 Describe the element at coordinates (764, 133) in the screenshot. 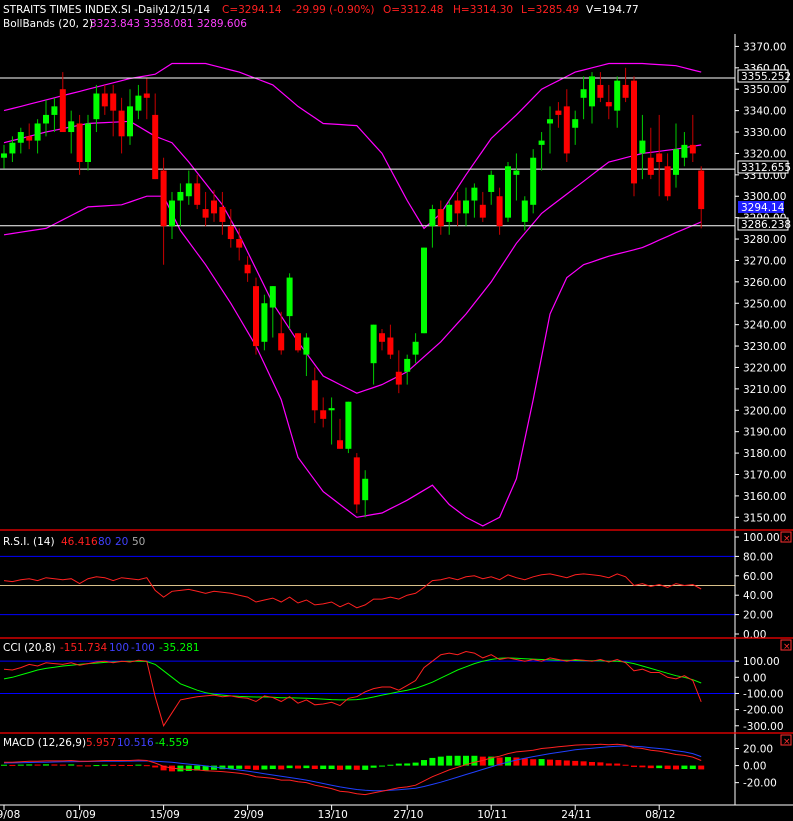

I see `price-tick-label: 3330.00` at that location.